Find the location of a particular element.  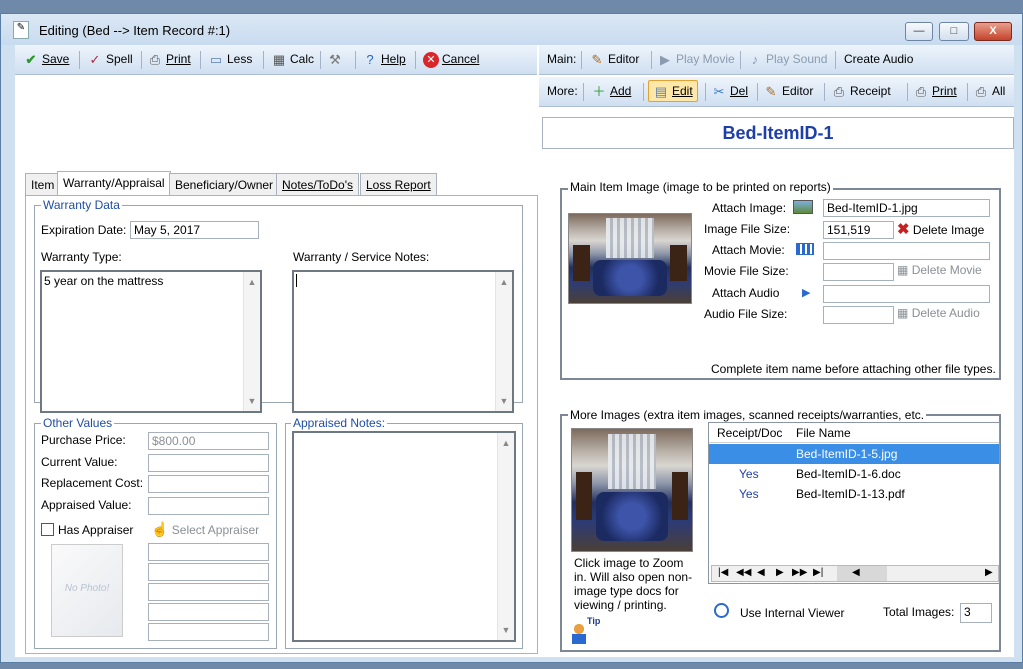

main-item-image is located at coordinates (630, 258).